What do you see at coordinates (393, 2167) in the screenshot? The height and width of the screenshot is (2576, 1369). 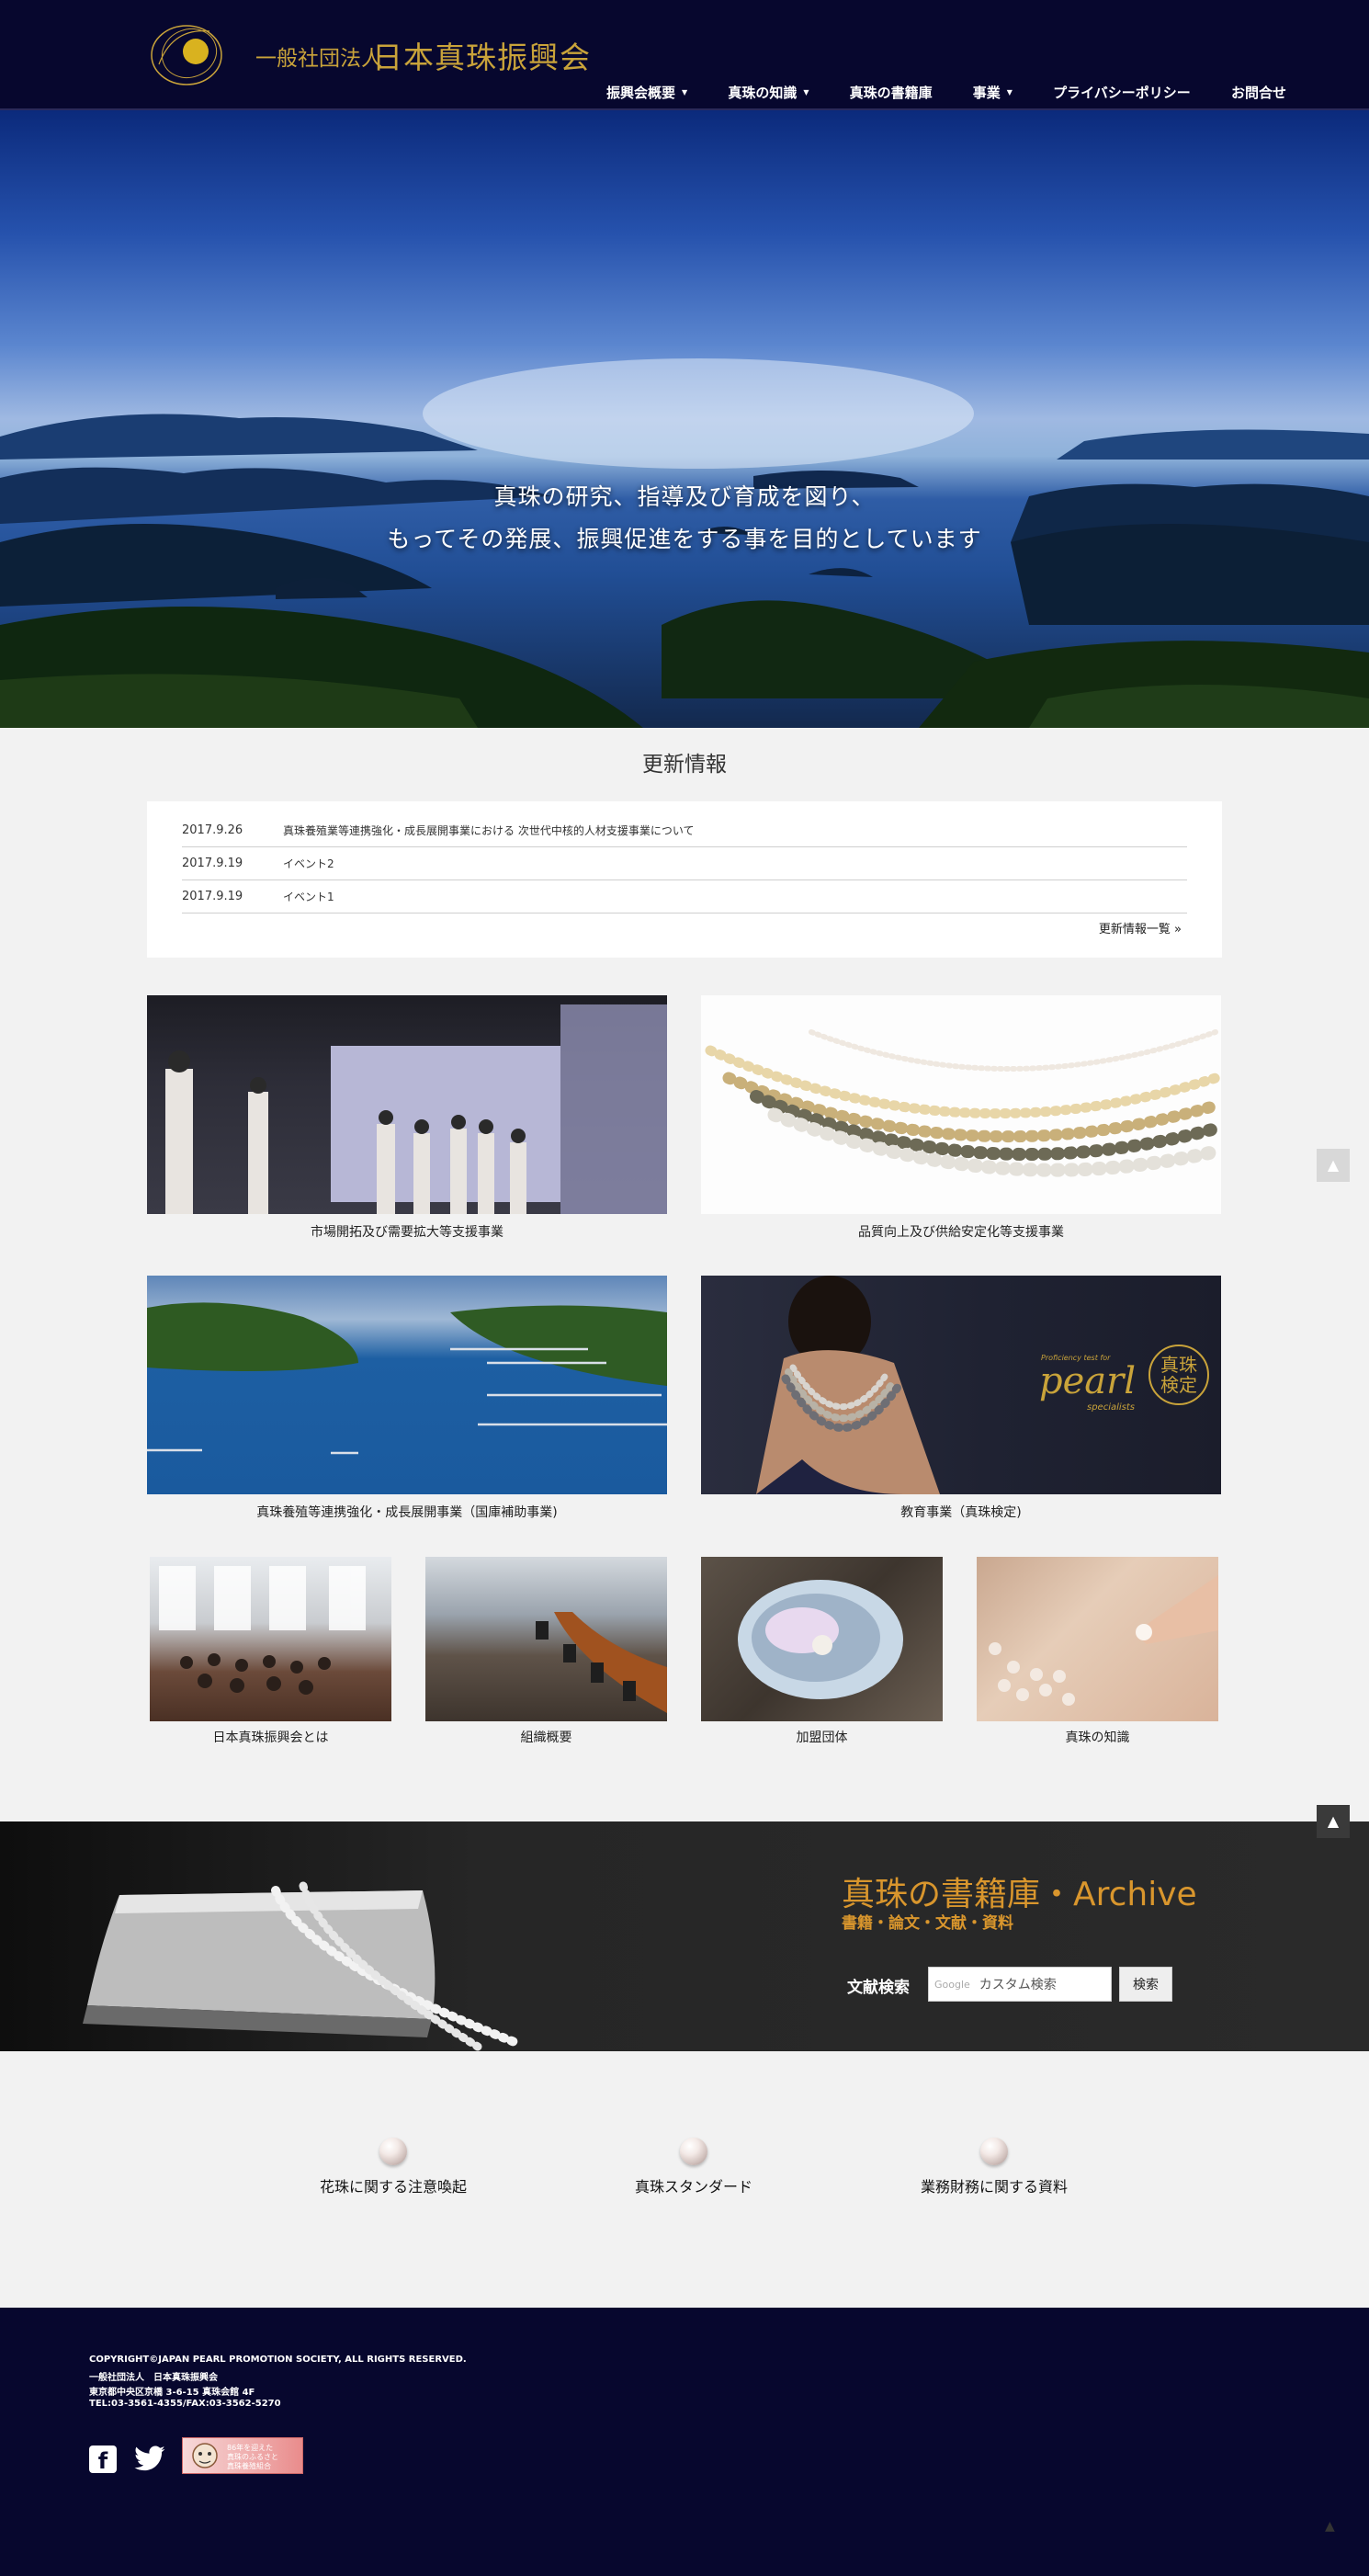 I see `link-hanadama-warning: 花珠に関する注意喚起` at bounding box center [393, 2167].